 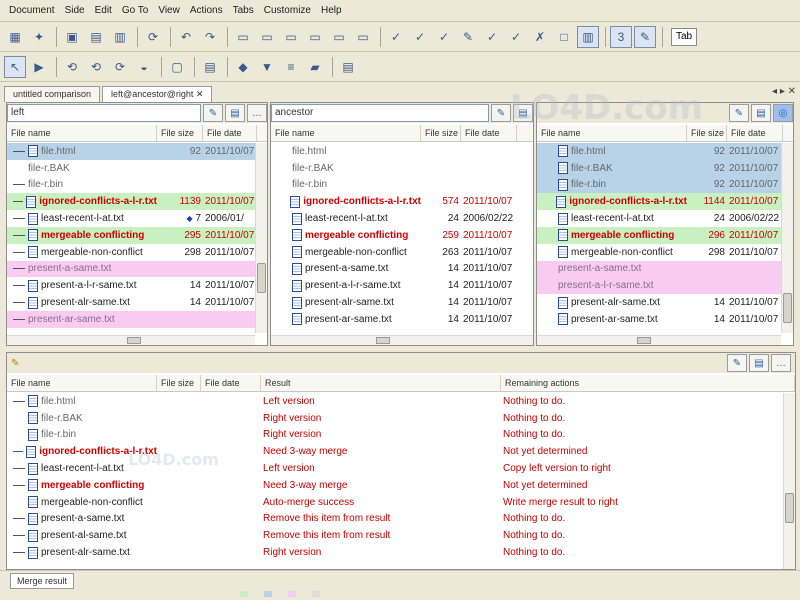 I want to click on save-button: ▣, so click(x=72, y=37).